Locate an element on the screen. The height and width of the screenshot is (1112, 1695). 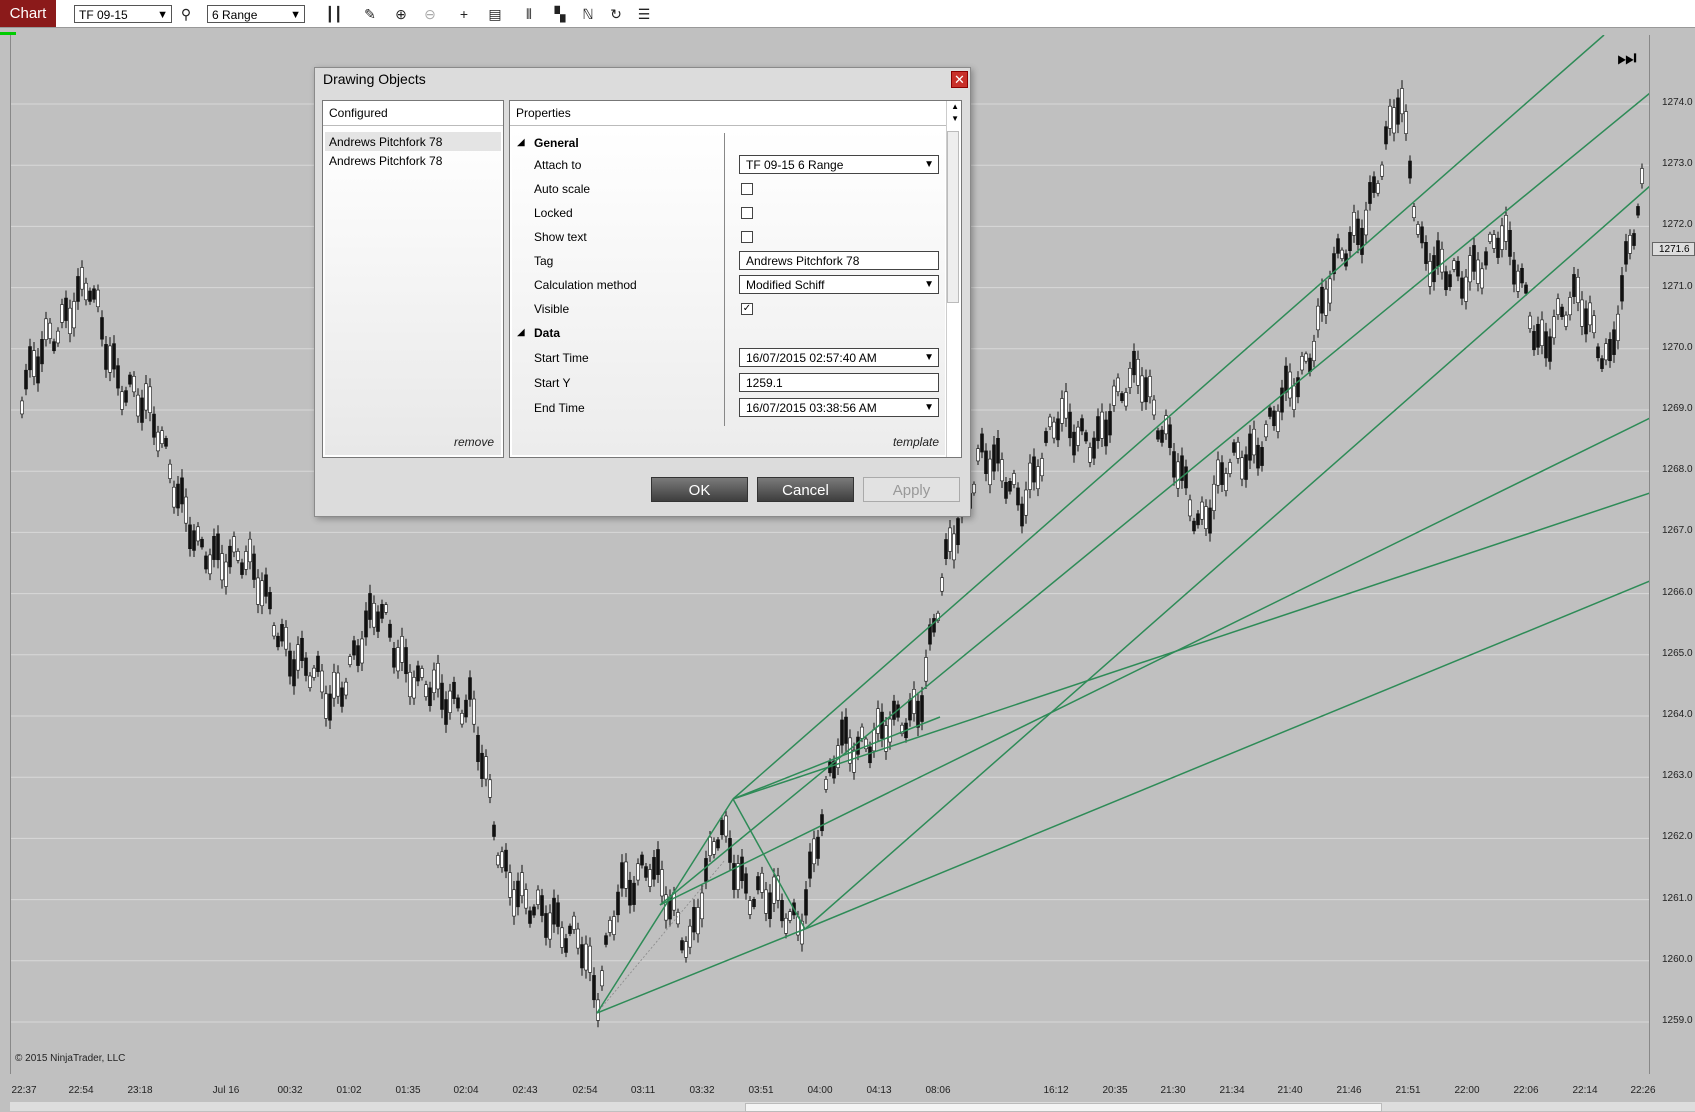
period-select: 6 Range ▼ is located at coordinates (256, 14).